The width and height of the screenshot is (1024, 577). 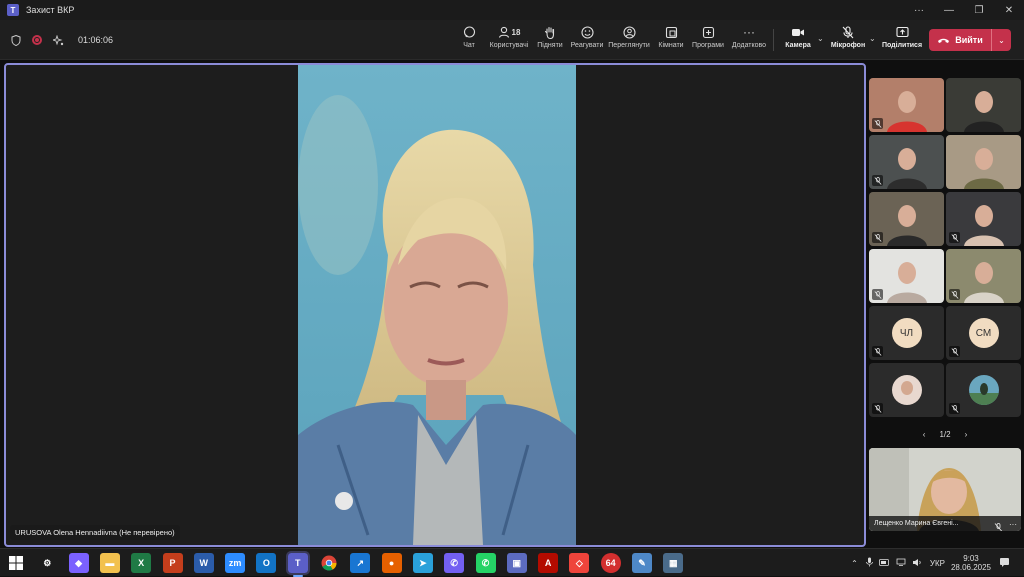 What do you see at coordinates (884, 563) in the screenshot?
I see `battery-icon` at bounding box center [884, 563].